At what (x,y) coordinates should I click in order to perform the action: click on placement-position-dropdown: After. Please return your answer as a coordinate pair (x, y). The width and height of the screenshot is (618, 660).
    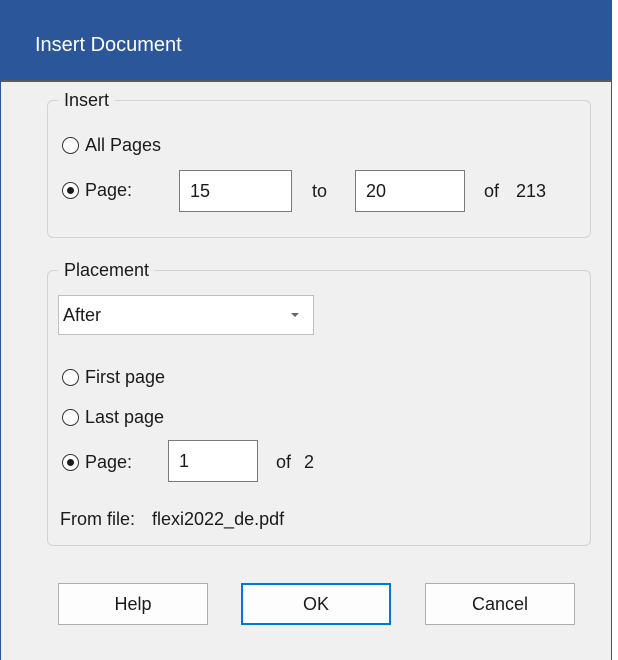
    Looking at the image, I should click on (186, 315).